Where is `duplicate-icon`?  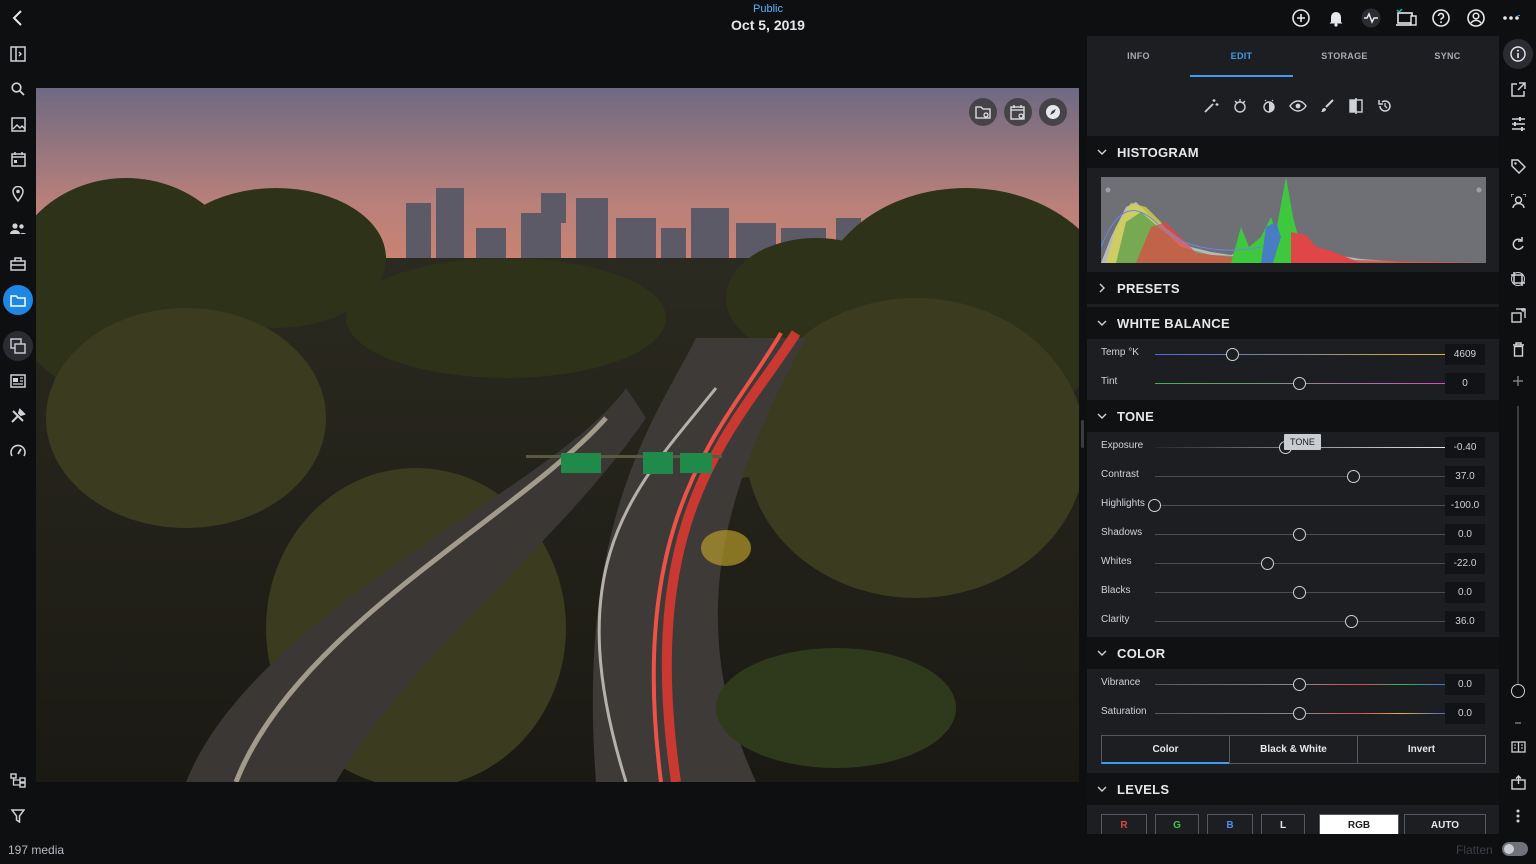
duplicate-icon is located at coordinates (1518, 315).